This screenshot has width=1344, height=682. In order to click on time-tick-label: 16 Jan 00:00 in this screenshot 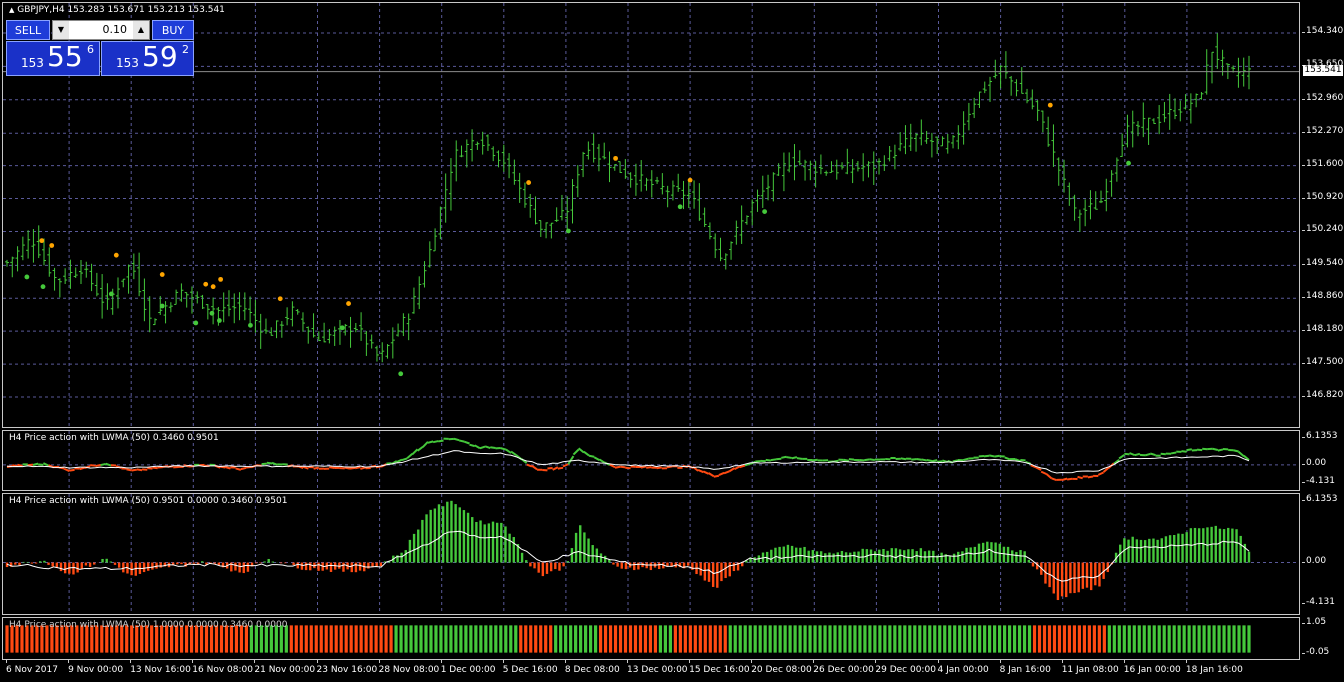, I will do `click(1152, 670)`.